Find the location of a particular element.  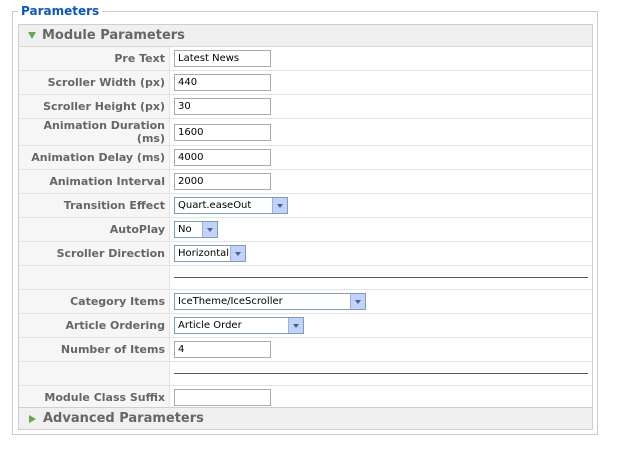

article-ordering-select: Article Order is located at coordinates (239, 325).